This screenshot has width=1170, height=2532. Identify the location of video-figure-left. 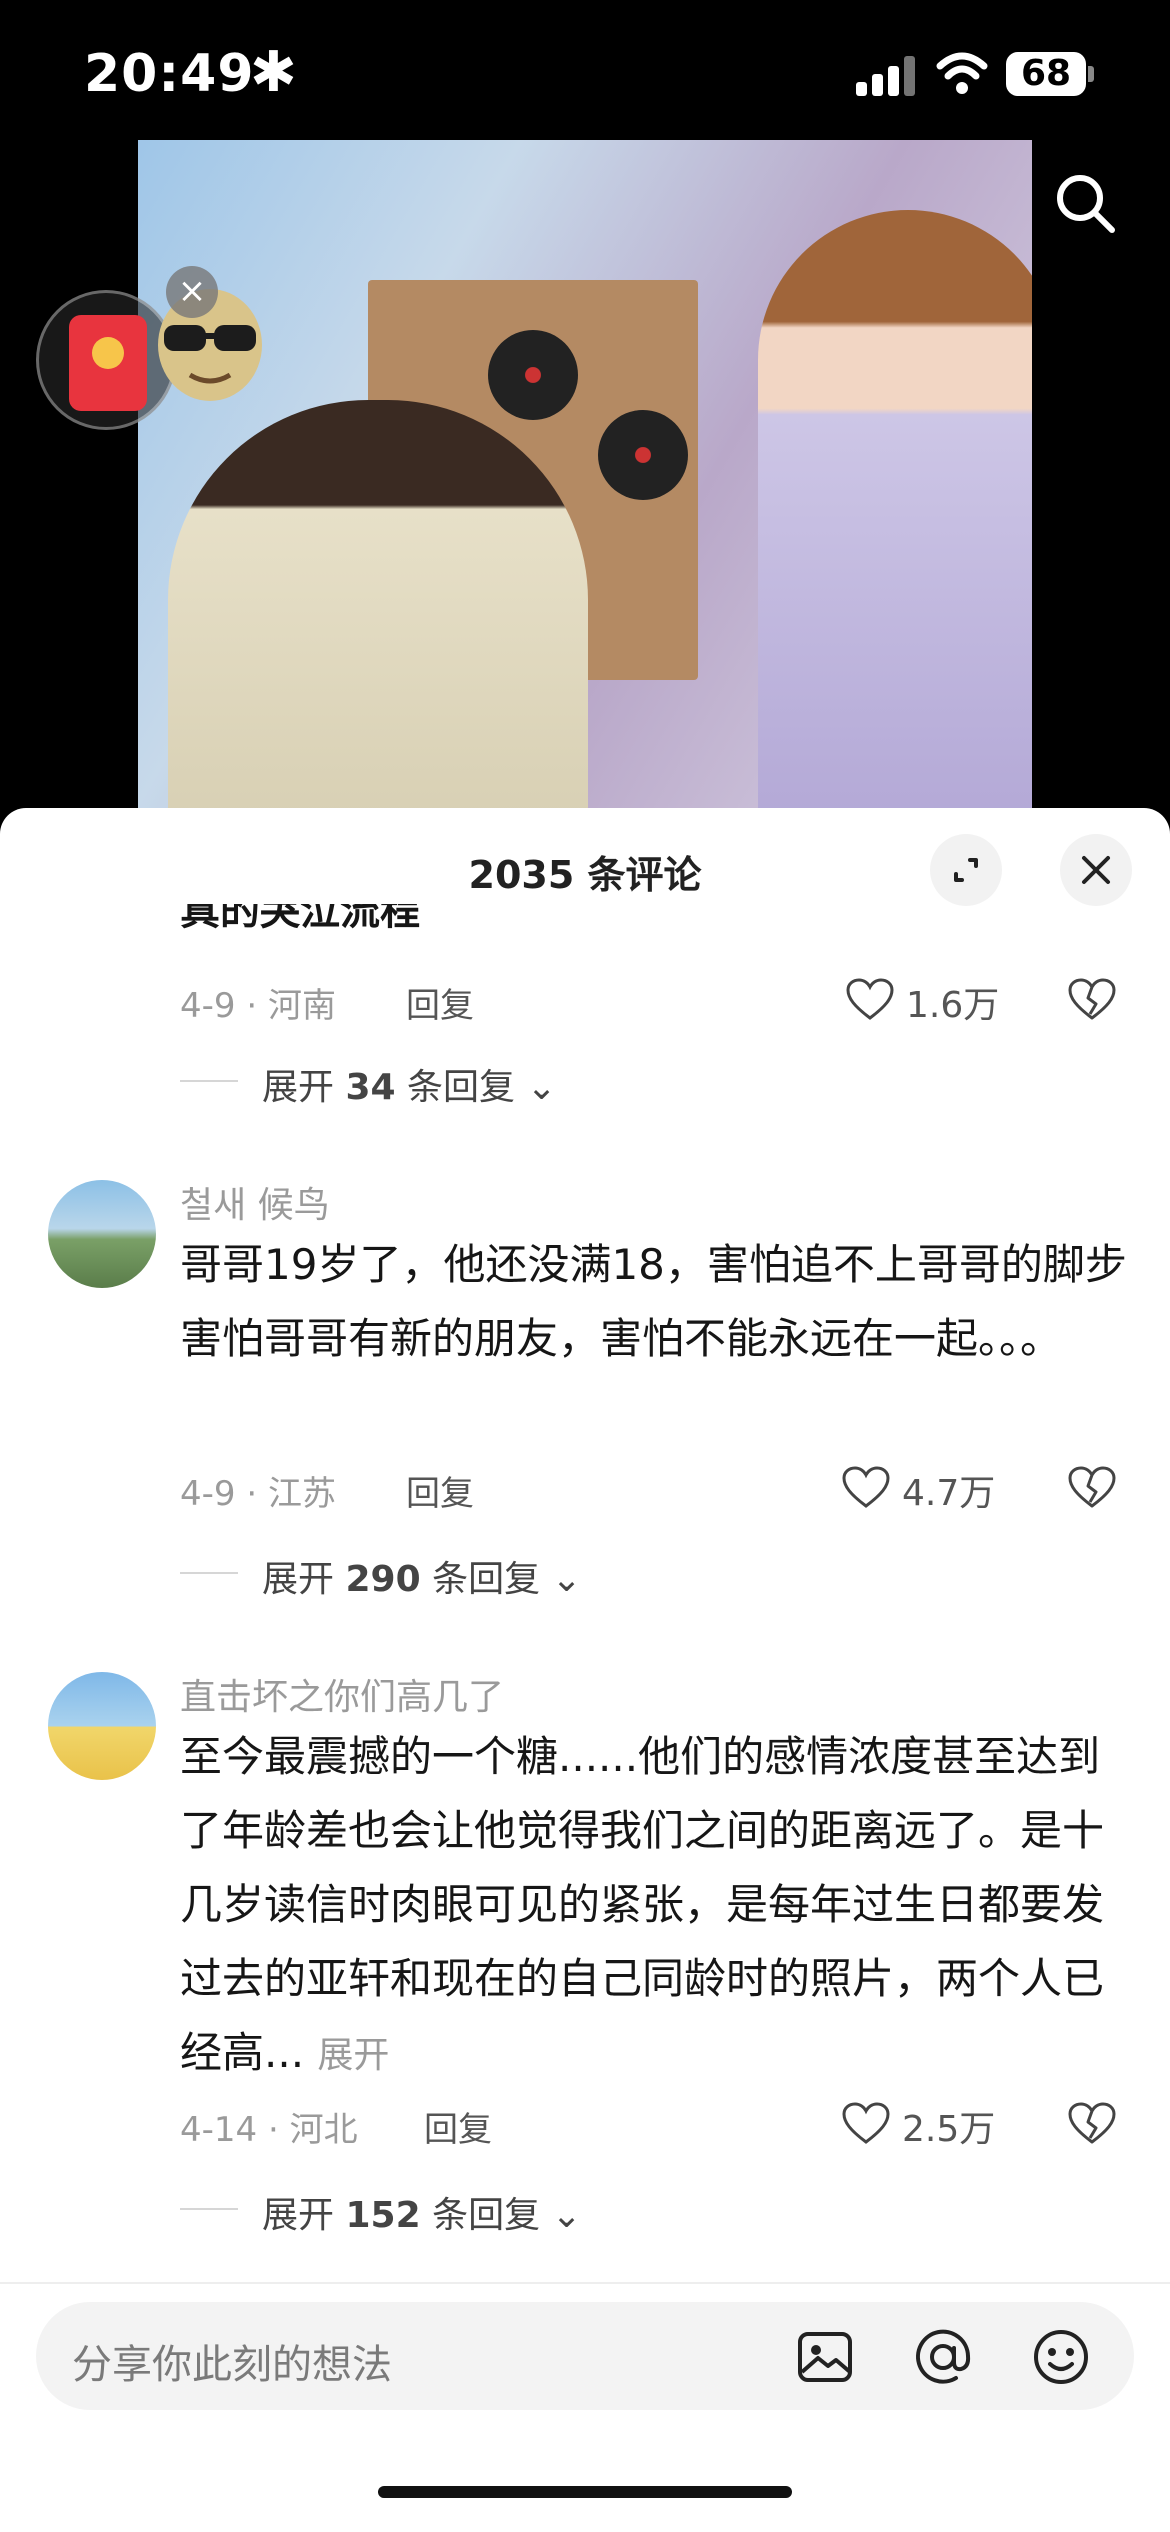
(378, 604).